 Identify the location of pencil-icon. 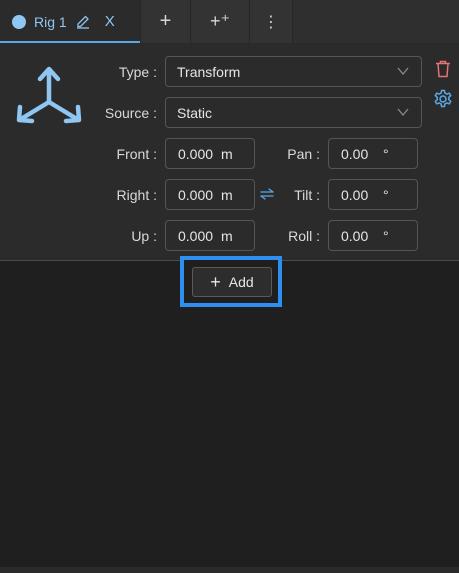
(83, 22).